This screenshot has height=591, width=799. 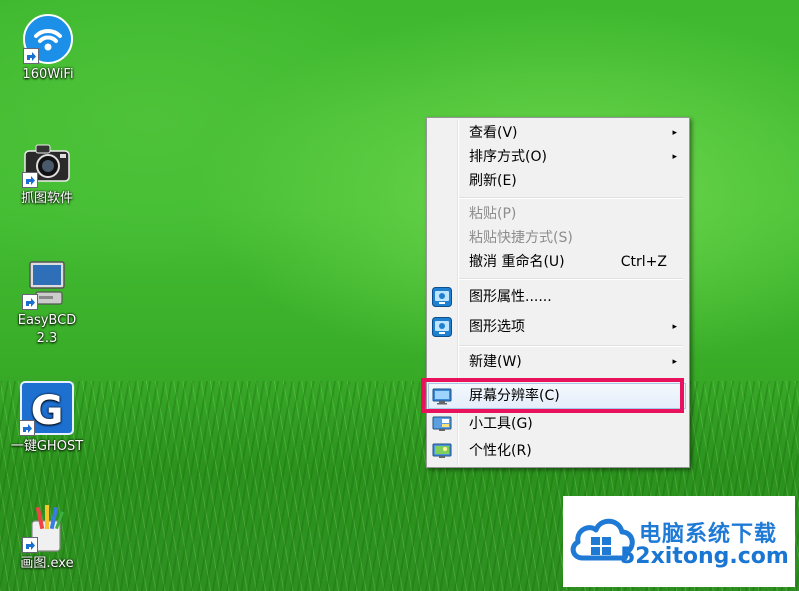 I want to click on menu-item-paste-shortcut: 粘贴快捷方式(S), so click(x=557, y=238).